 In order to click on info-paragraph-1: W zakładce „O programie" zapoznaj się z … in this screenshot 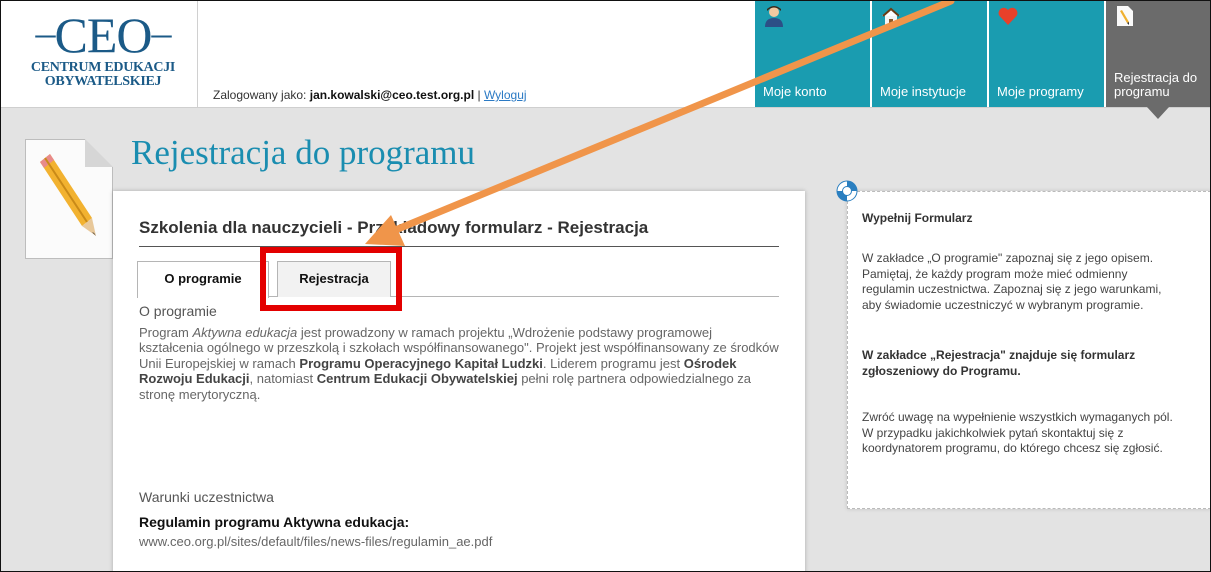, I will do `click(1012, 281)`.